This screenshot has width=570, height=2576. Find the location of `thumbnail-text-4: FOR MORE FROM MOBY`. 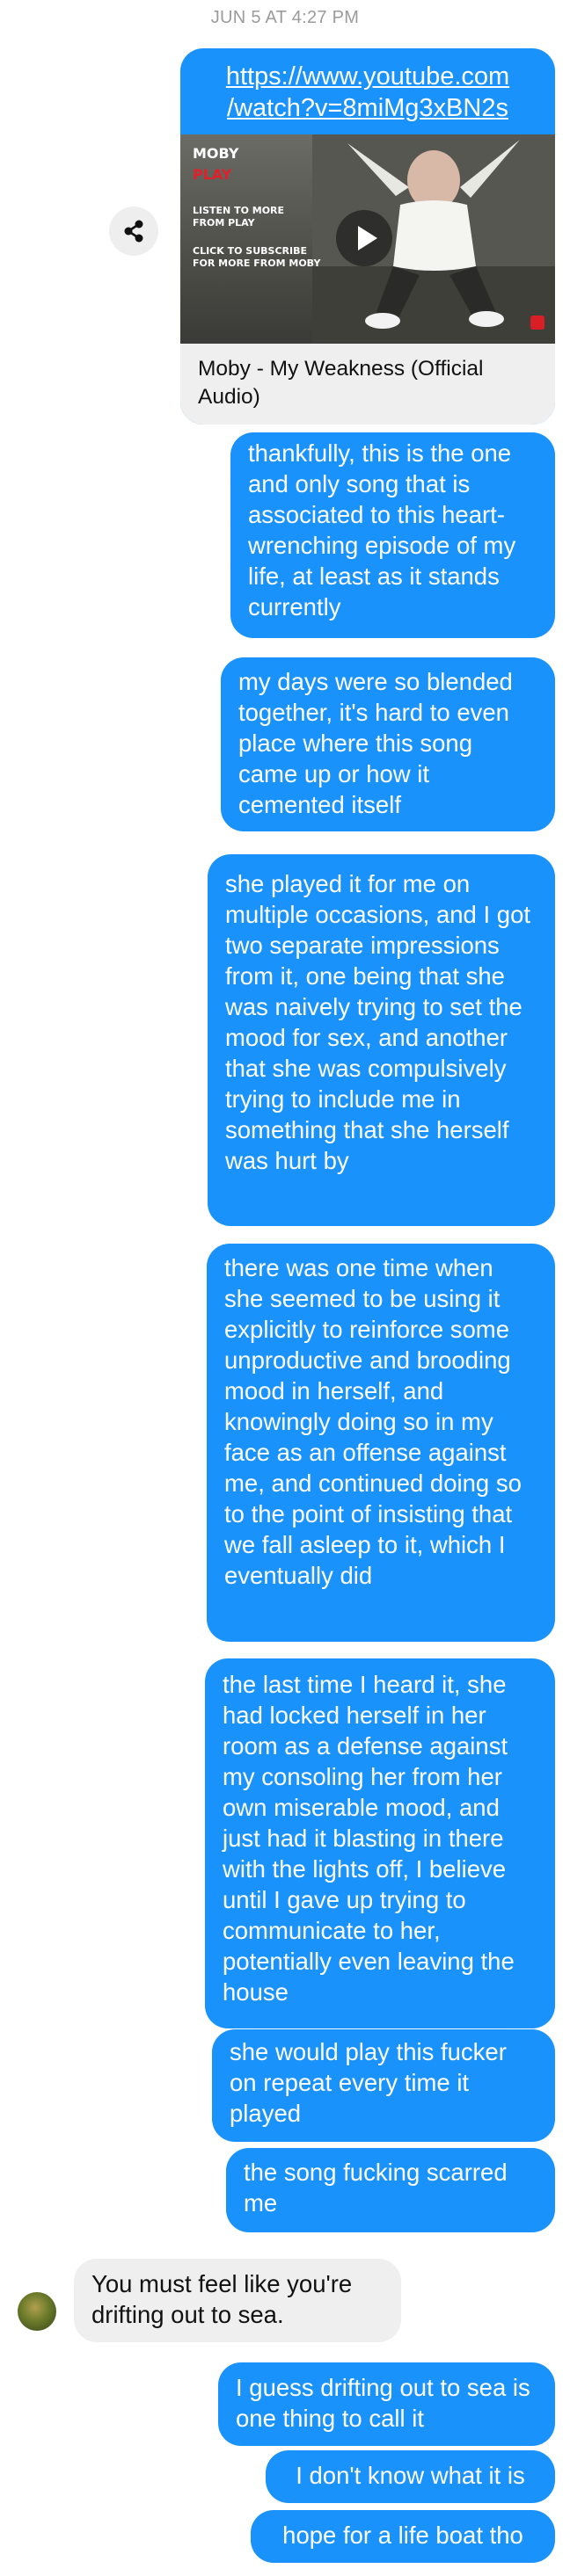

thumbnail-text-4: FOR MORE FROM MOBY is located at coordinates (257, 263).